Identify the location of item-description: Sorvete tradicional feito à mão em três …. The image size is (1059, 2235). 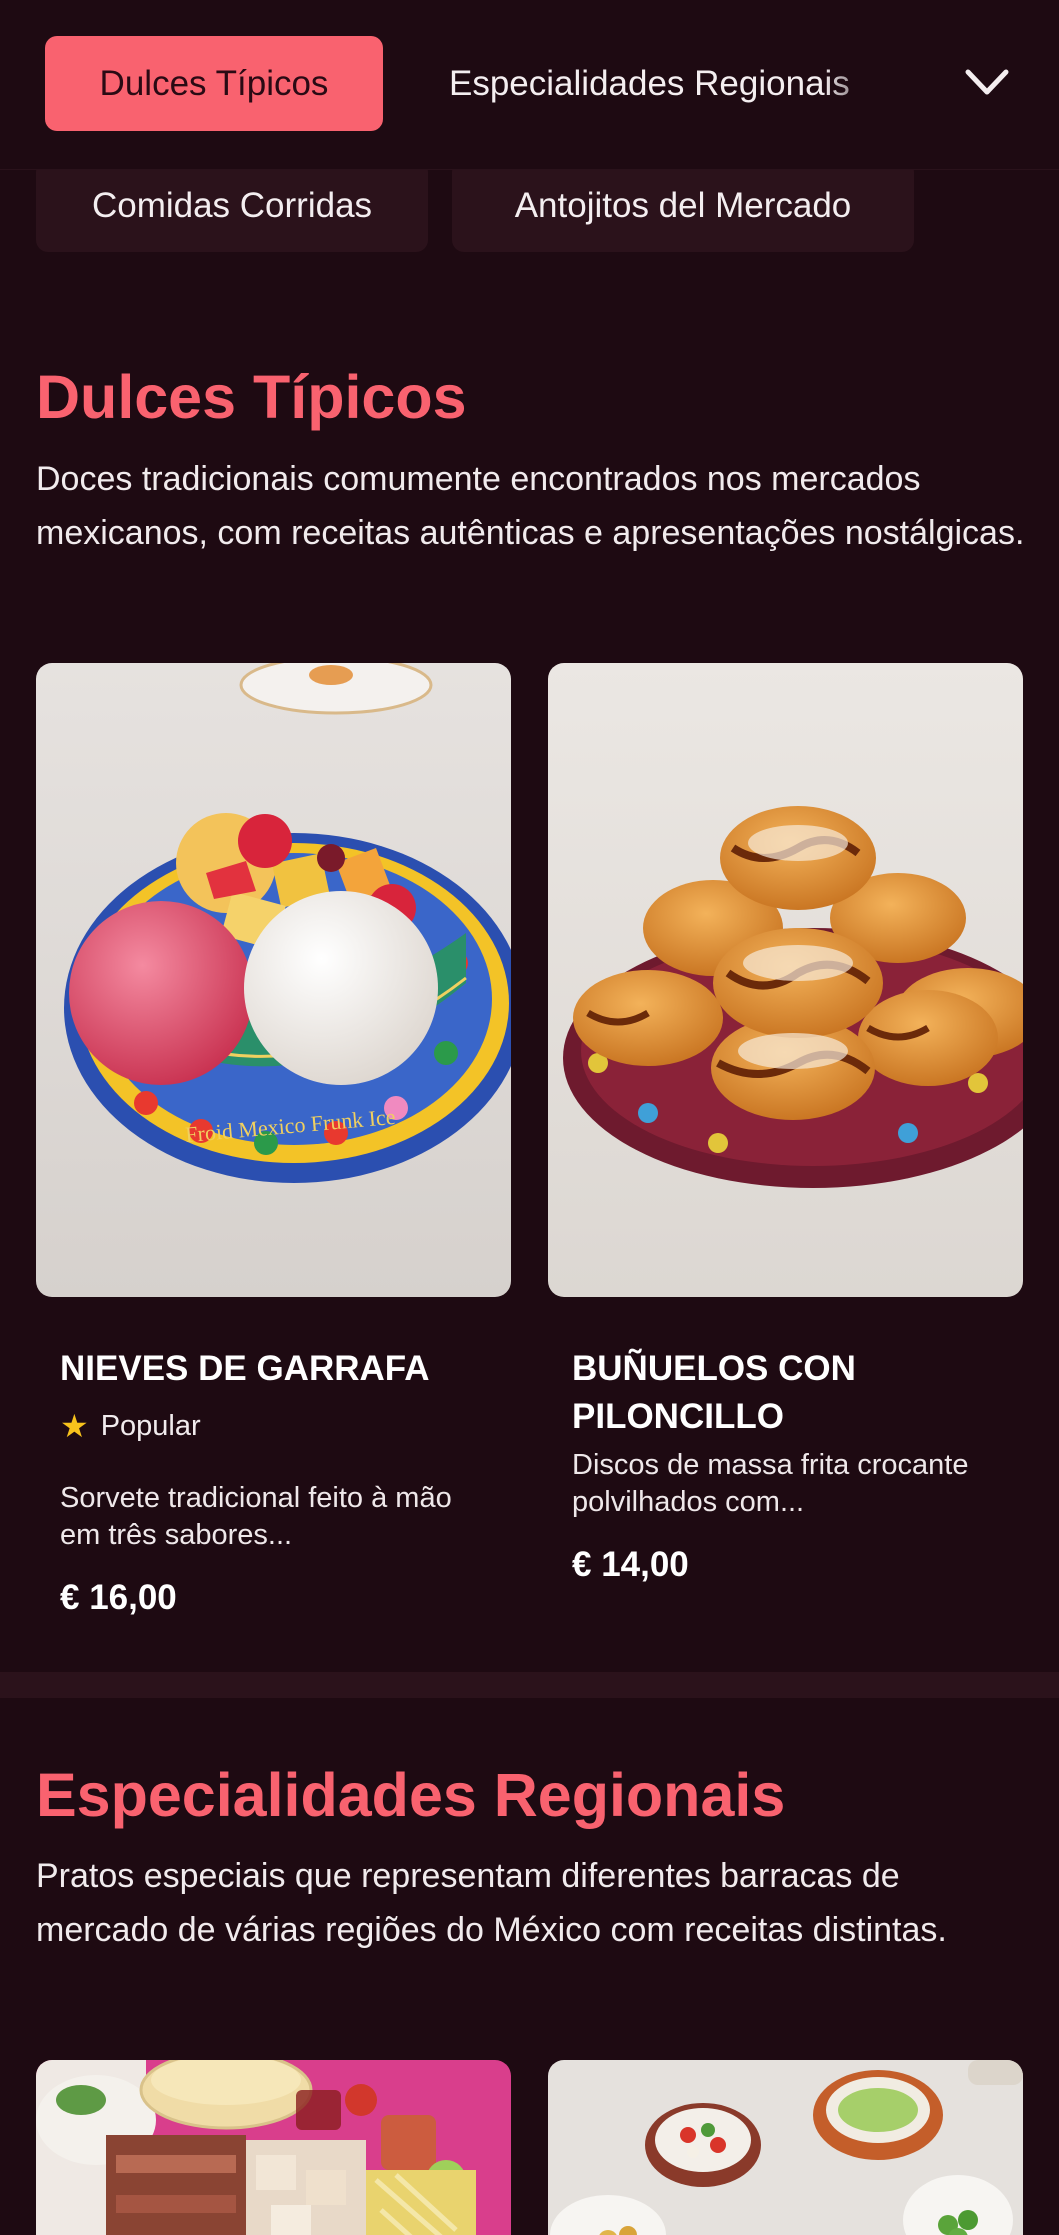
(256, 1516).